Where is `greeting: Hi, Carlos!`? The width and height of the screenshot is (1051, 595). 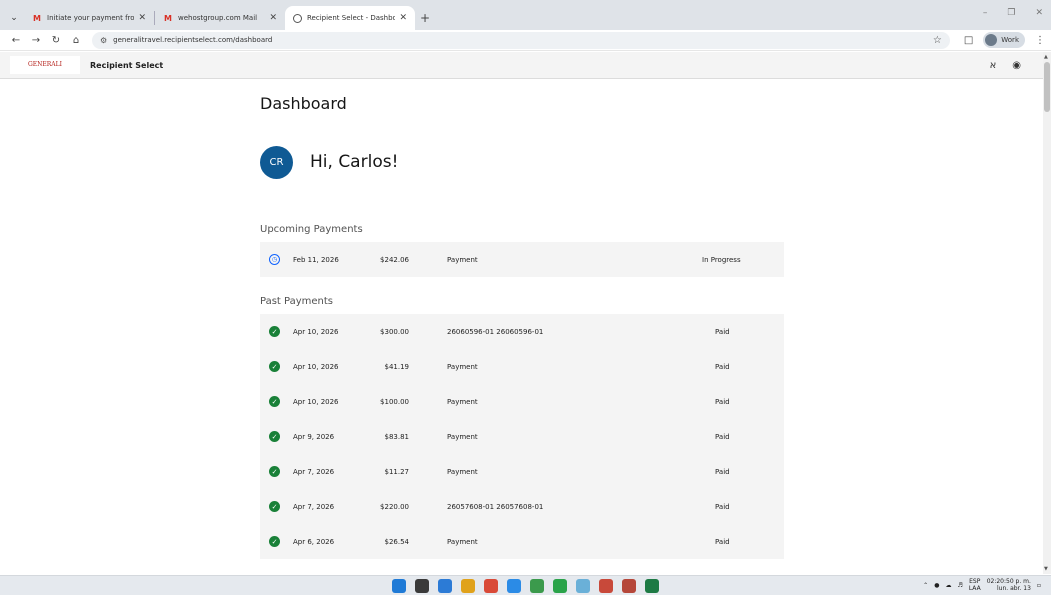 greeting: Hi, Carlos! is located at coordinates (354, 162).